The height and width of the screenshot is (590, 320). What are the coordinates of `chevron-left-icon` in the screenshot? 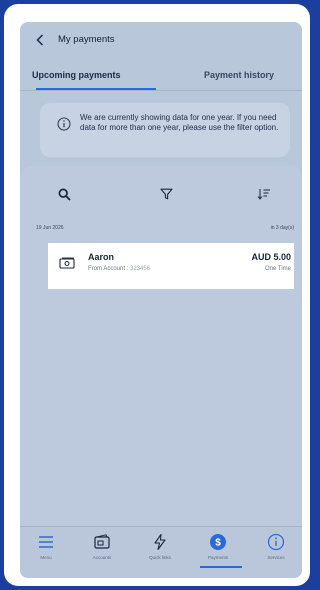 It's located at (40, 40).